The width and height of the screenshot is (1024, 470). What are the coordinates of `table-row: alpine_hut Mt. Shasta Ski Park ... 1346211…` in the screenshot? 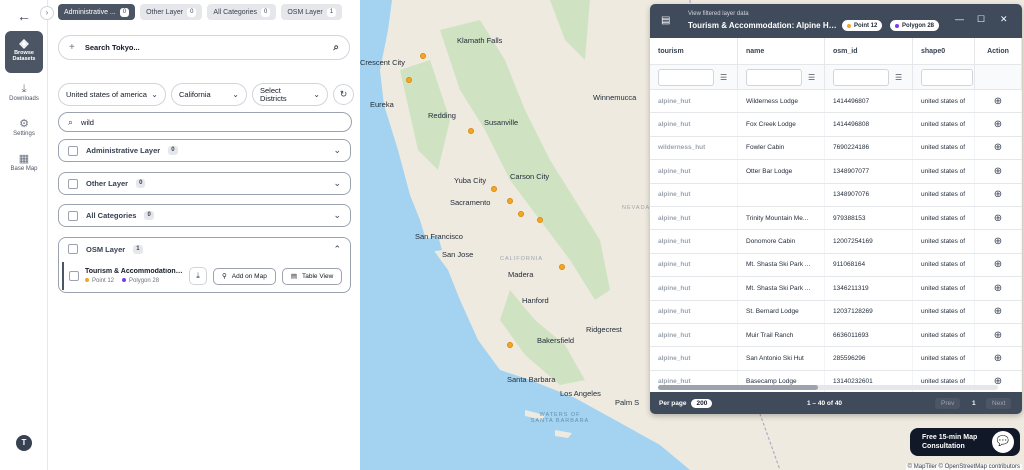 It's located at (836, 289).